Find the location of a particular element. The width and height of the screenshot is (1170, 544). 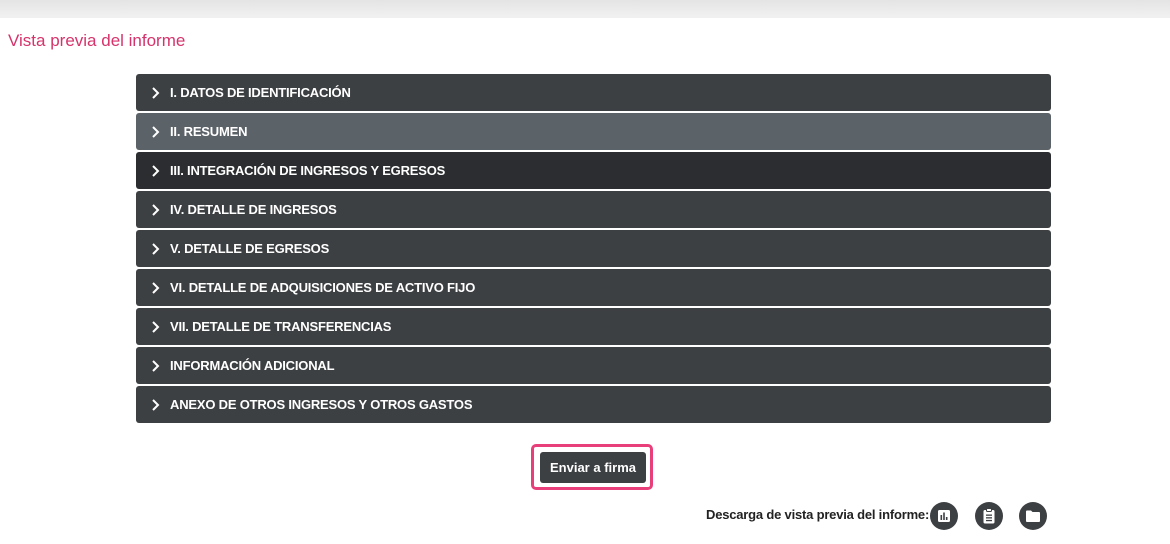

chart-icon is located at coordinates (944, 516).